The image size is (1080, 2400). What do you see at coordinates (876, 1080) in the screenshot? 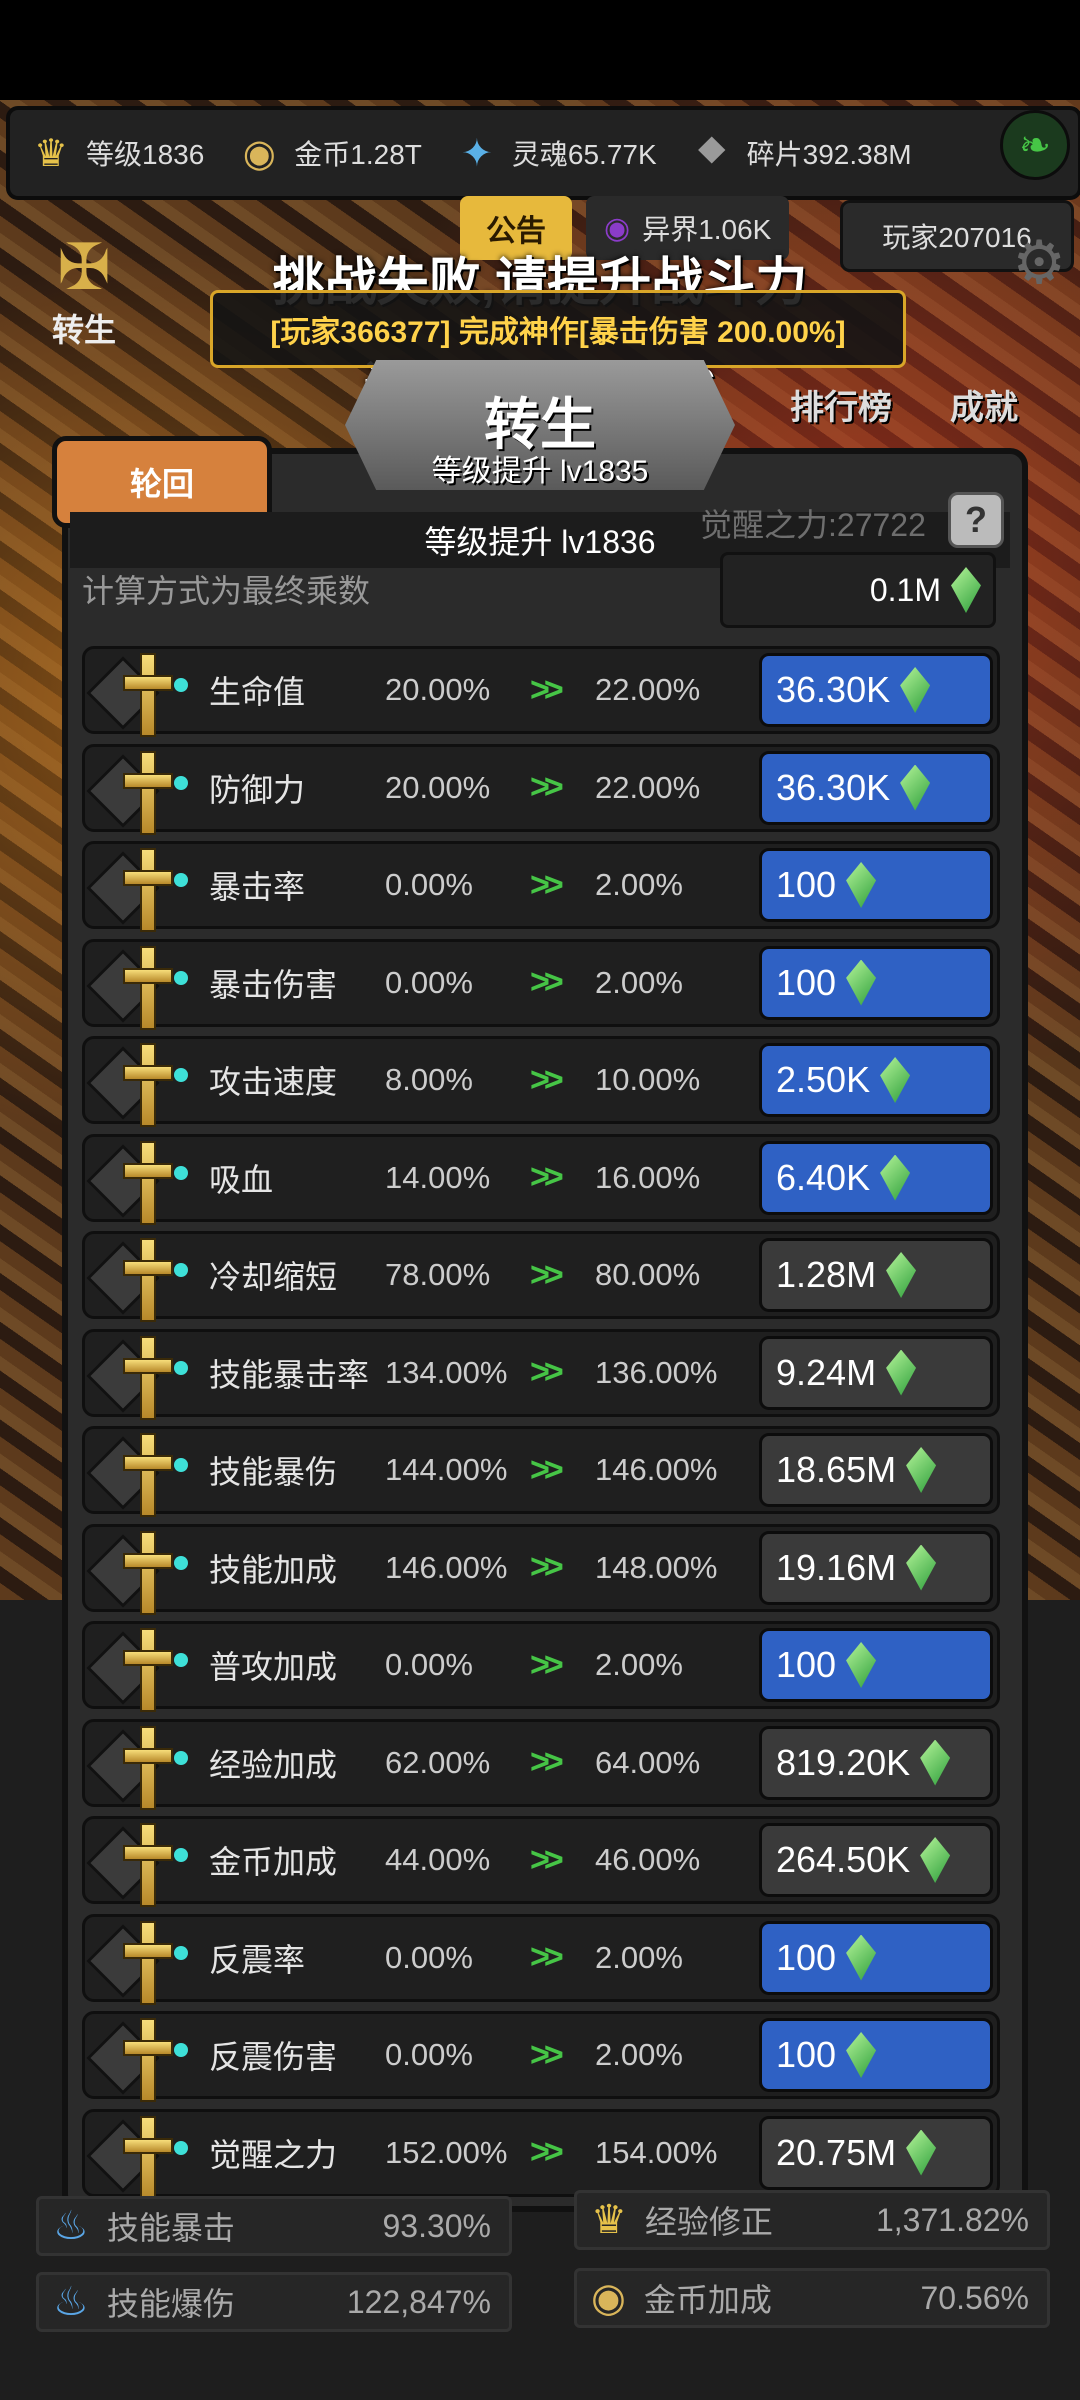
I see `upgrade-button: 2.50K` at bounding box center [876, 1080].